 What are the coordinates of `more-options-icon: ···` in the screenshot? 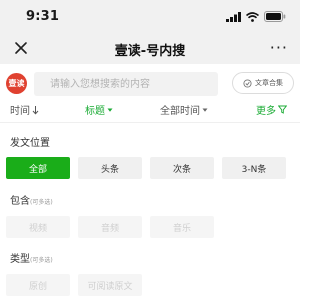 It's located at (279, 48).